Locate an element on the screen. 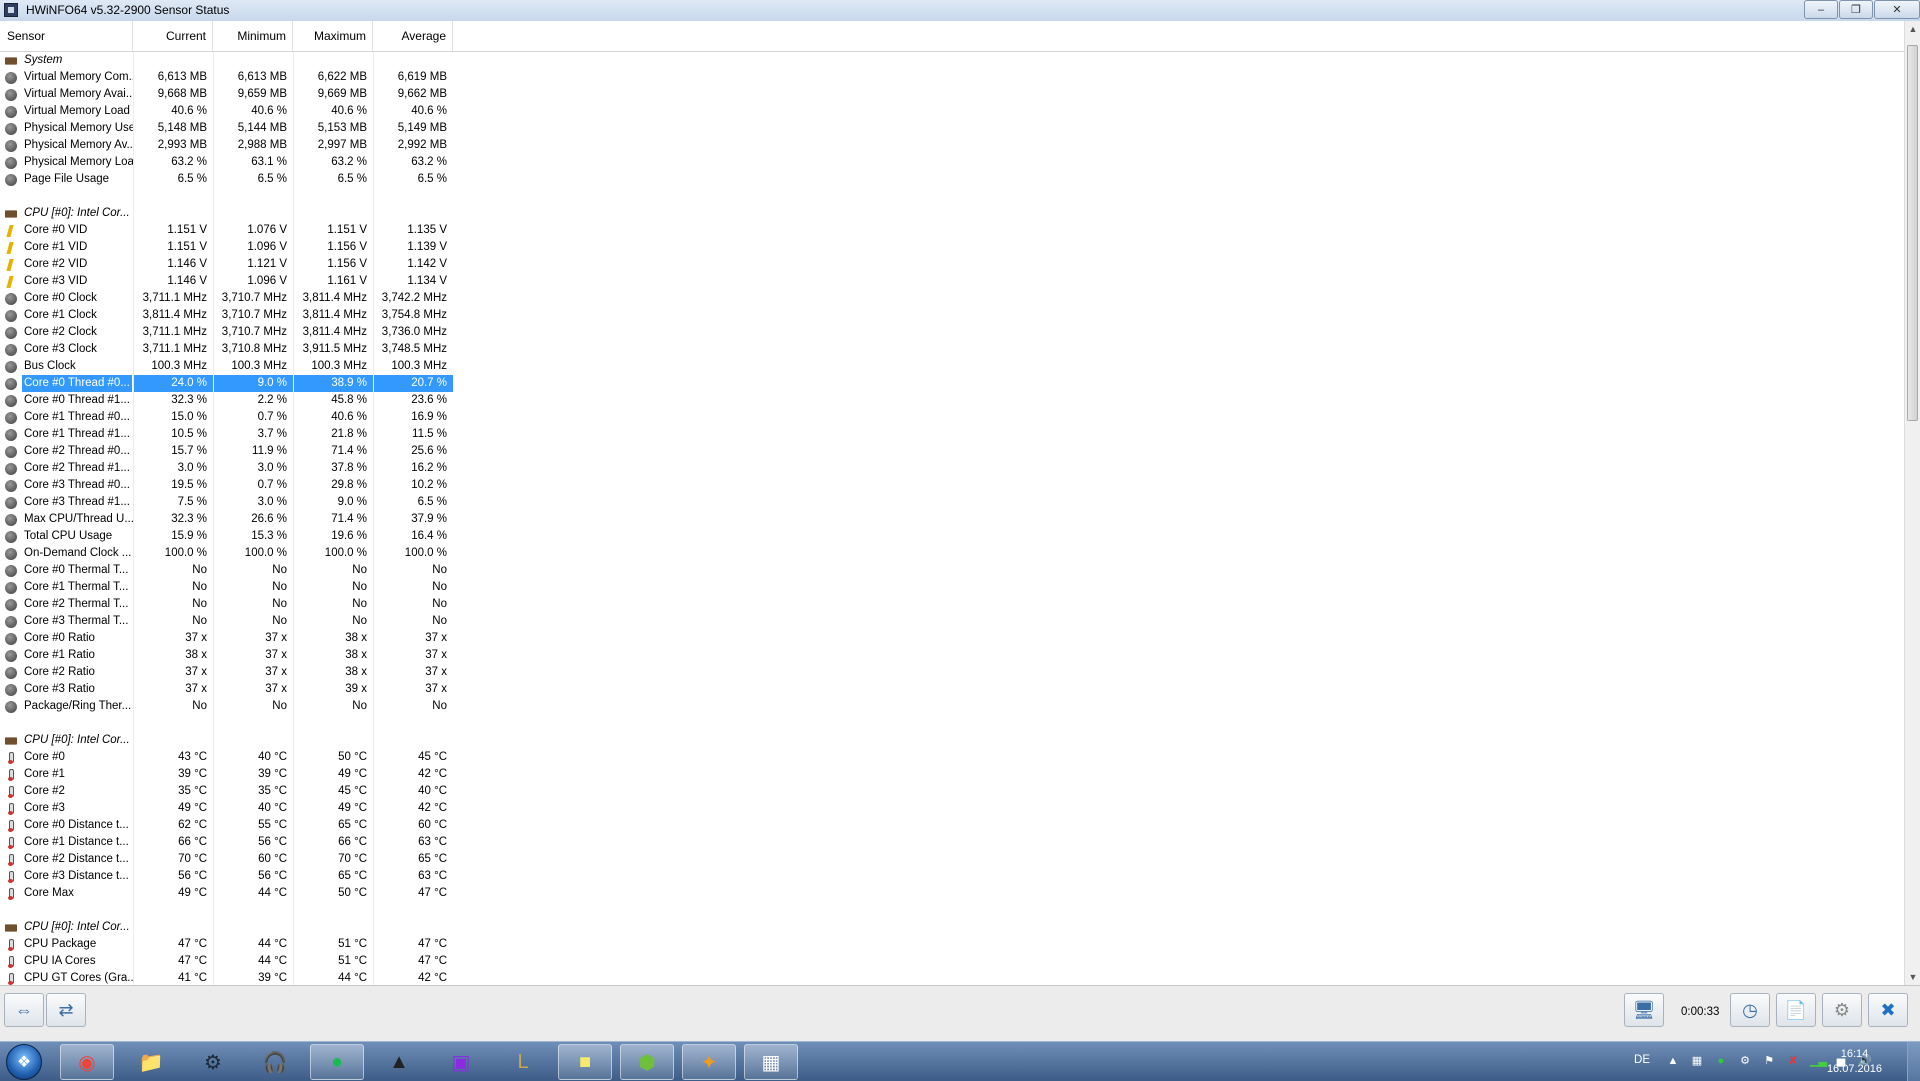 The height and width of the screenshot is (1081, 1920). network-button: 🖥 is located at coordinates (1644, 1010).